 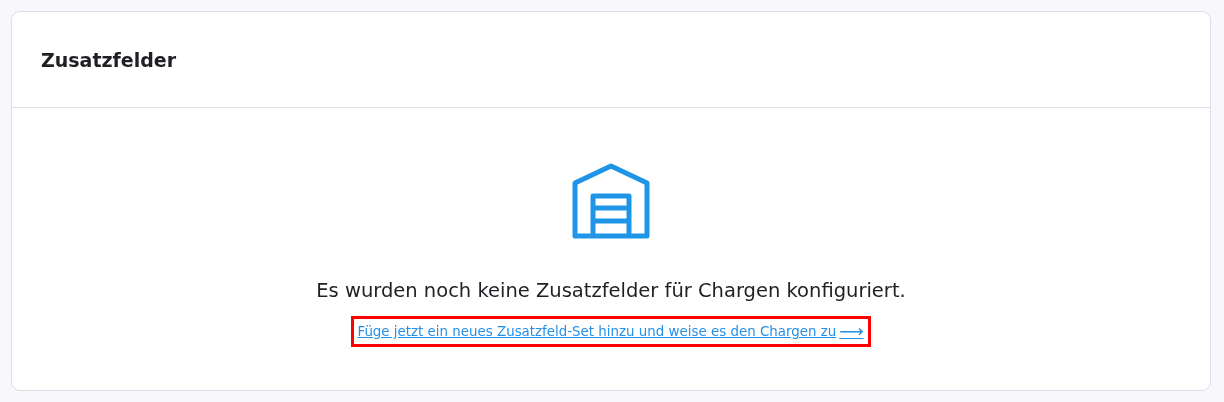 I want to click on empty-message: Es wurden noch keine Zusatzfelder für Chargen konfiguriert., so click(x=611, y=290).